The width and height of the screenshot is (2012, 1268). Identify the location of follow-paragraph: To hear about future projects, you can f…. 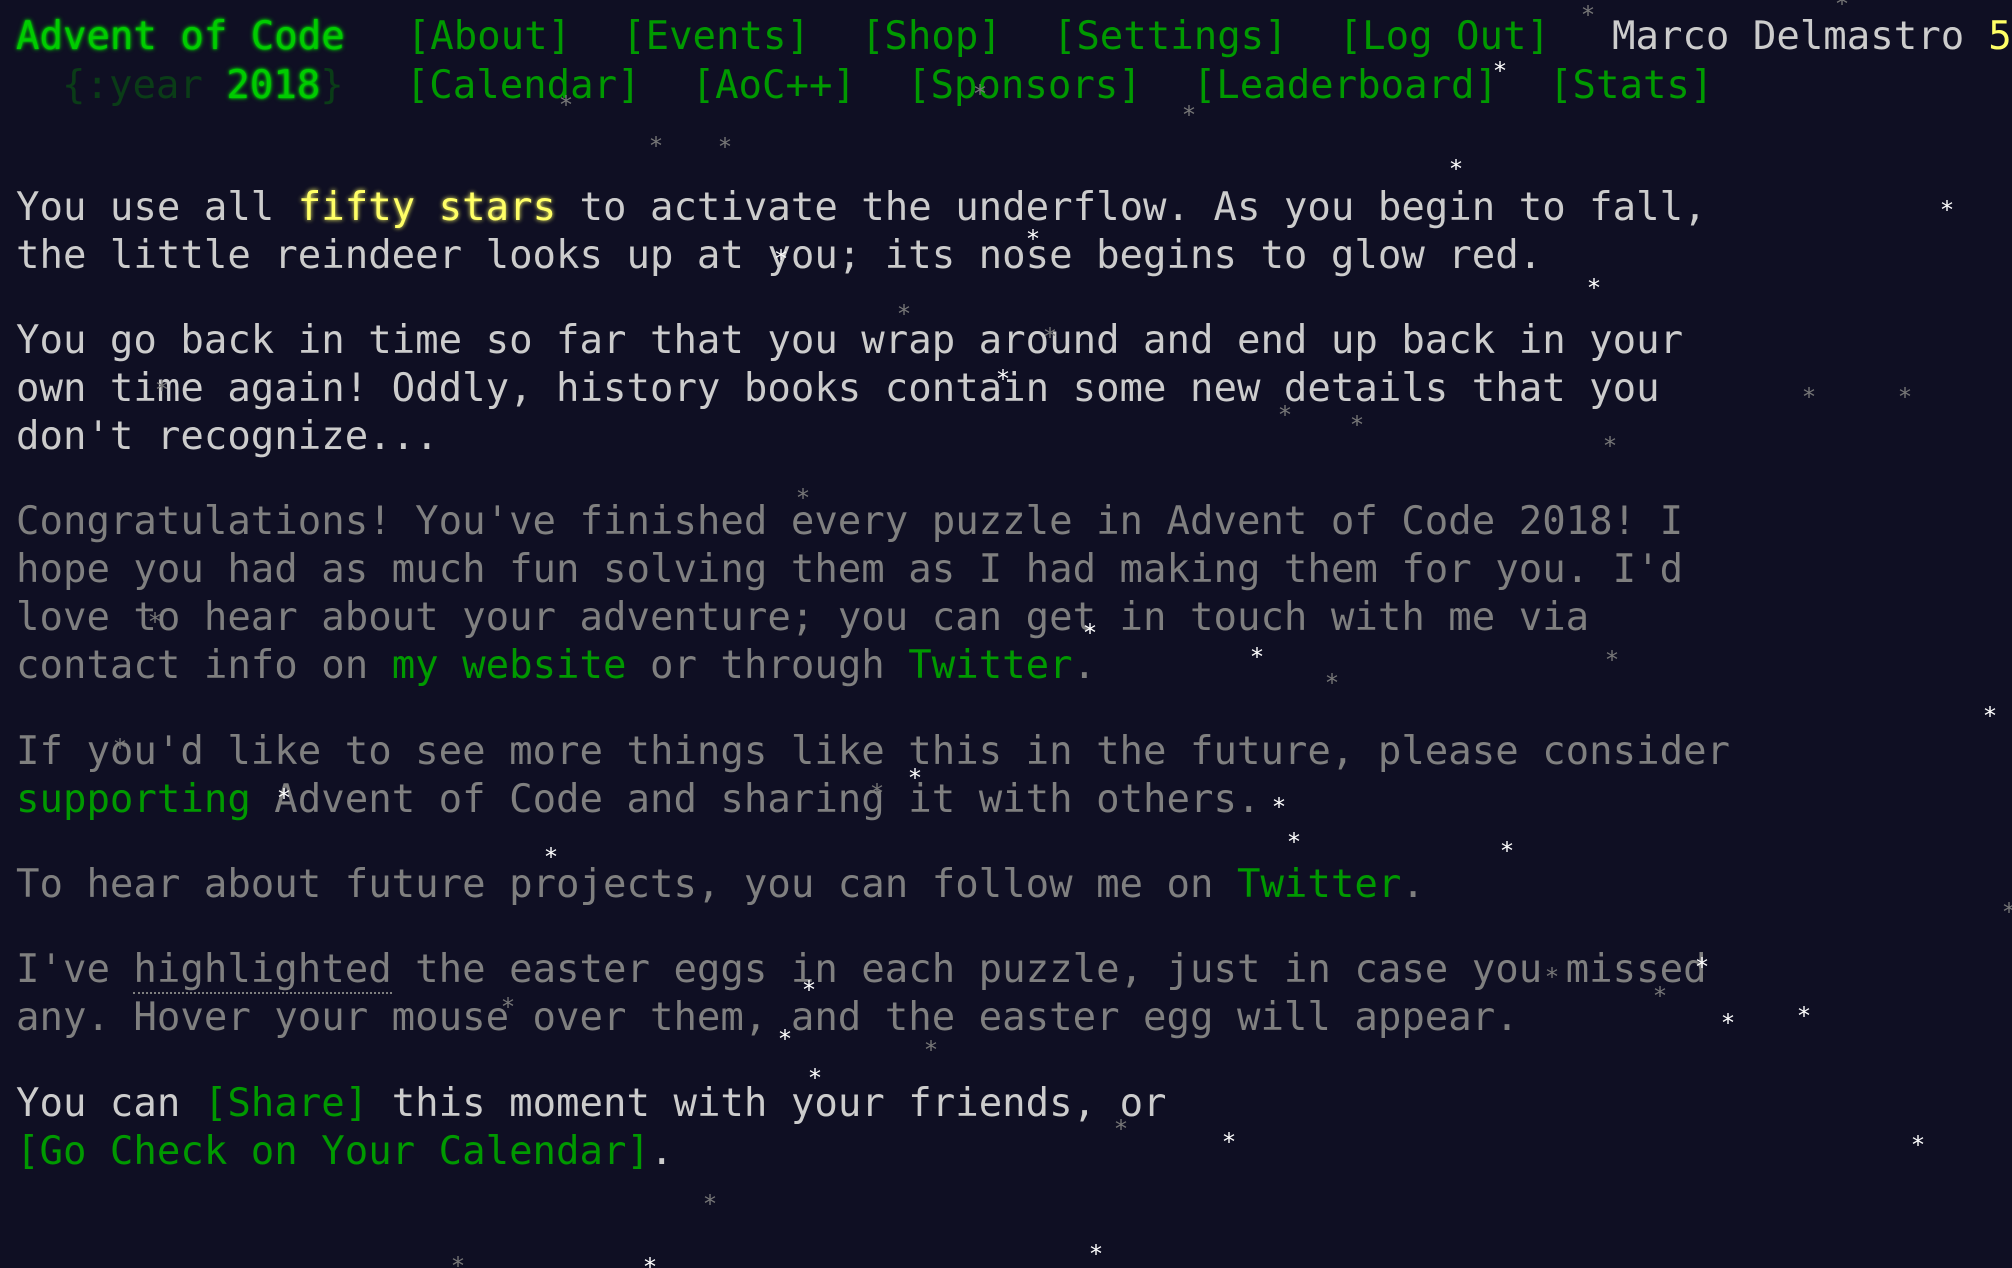
(720, 885).